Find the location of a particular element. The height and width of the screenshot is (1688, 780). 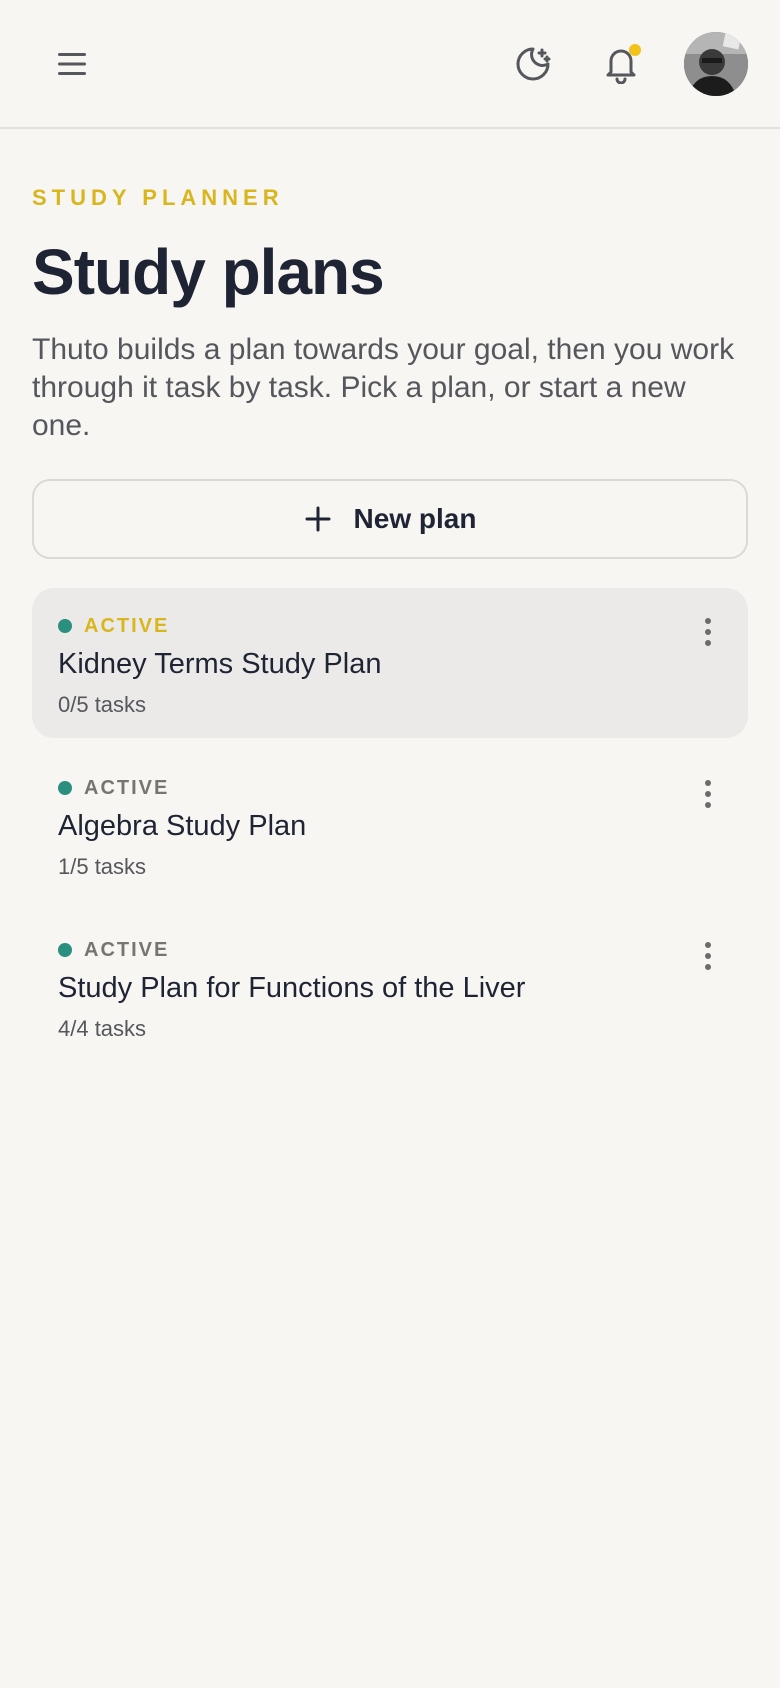

notification-badge is located at coordinates (635, 49).